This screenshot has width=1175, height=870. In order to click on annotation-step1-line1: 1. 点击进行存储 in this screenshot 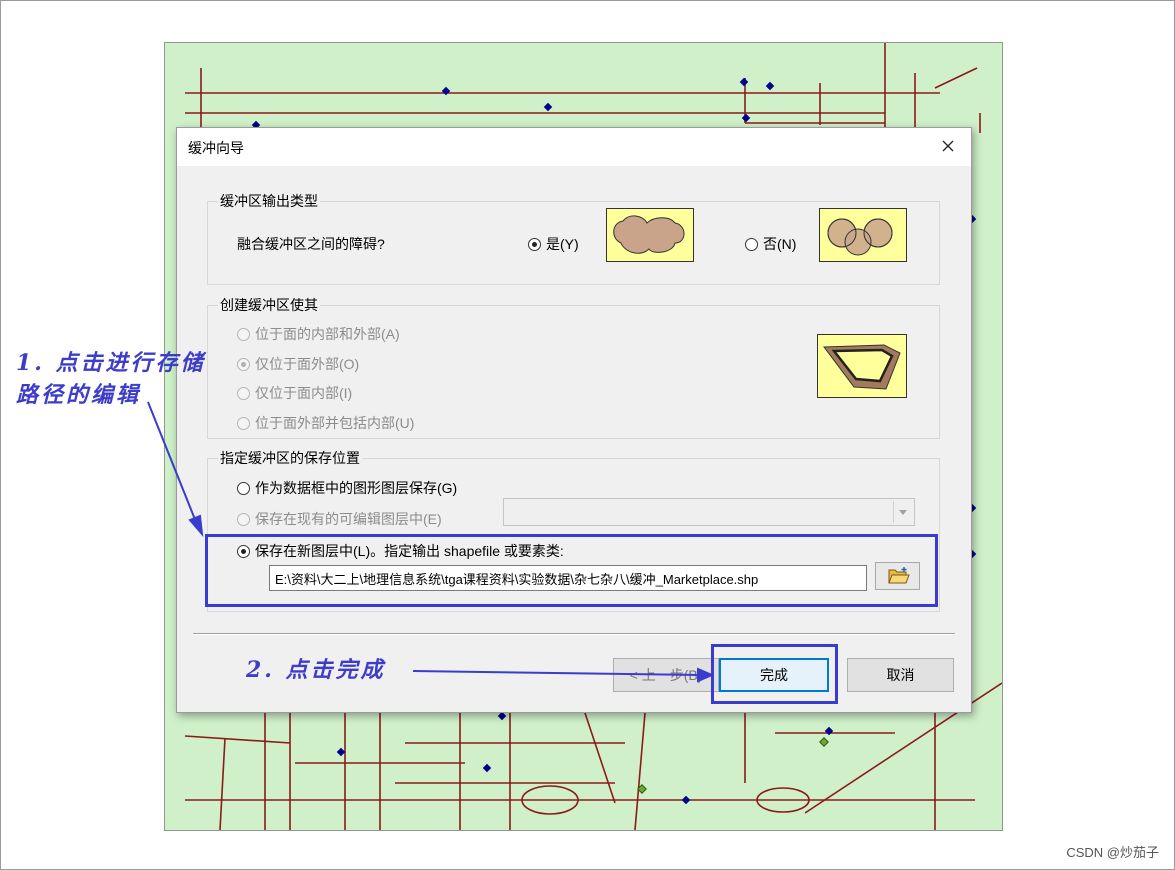, I will do `click(111, 363)`.